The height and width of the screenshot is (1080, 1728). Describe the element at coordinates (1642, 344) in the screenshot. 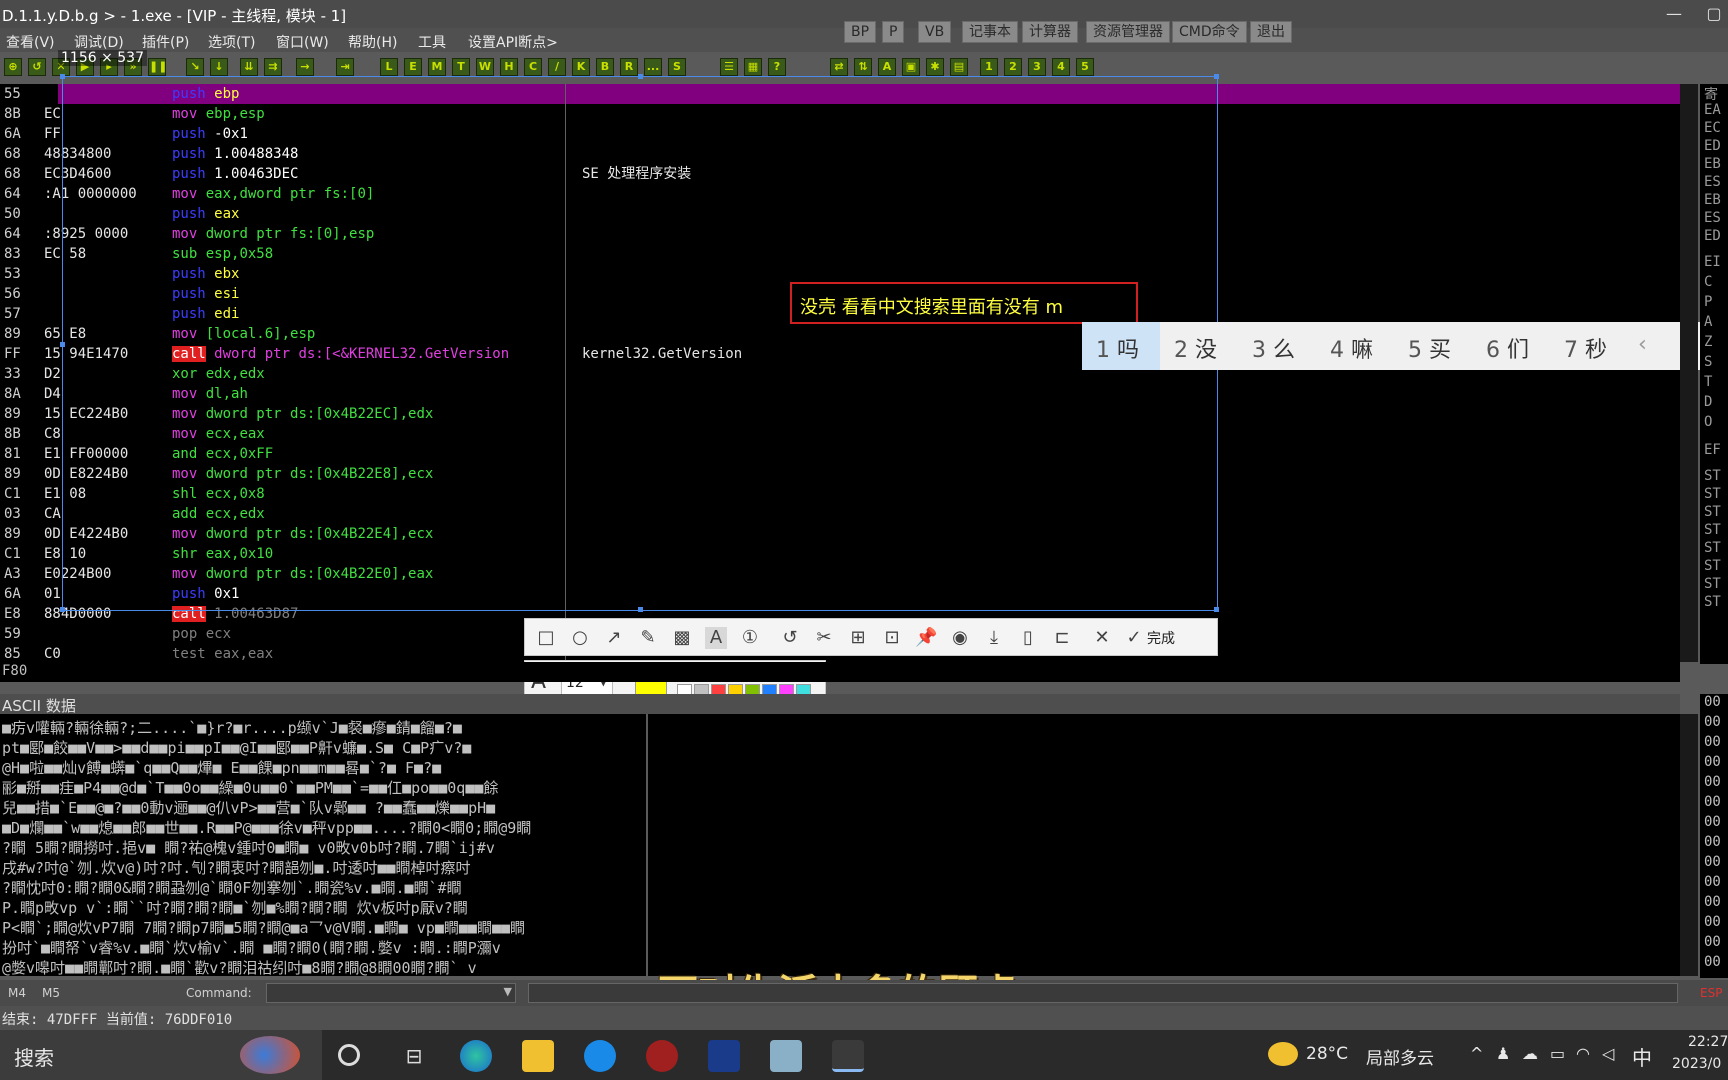

I see `ime-prev-page-button: ‹` at that location.